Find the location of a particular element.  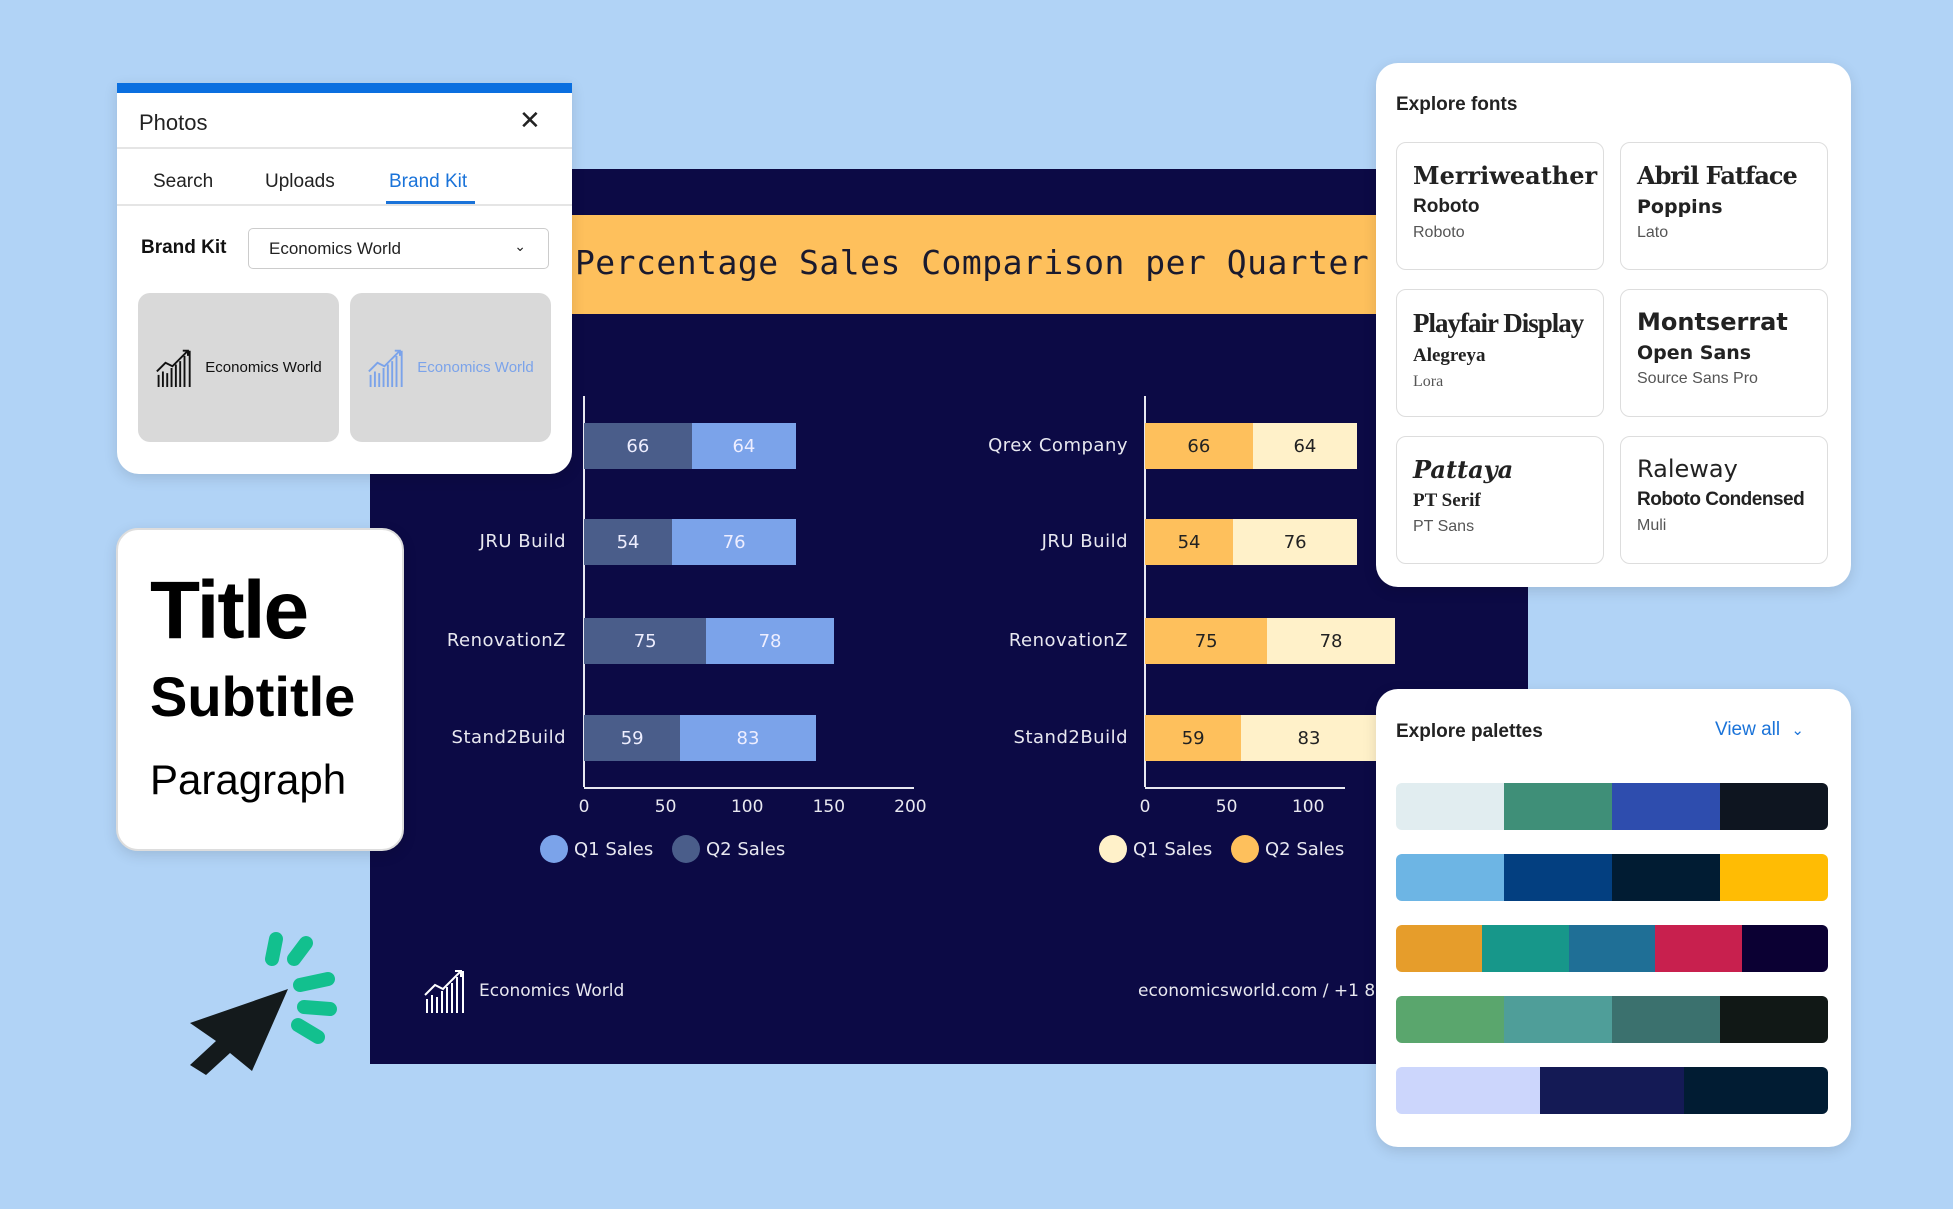

view-all-link: View all ⌄ is located at coordinates (1759, 730).